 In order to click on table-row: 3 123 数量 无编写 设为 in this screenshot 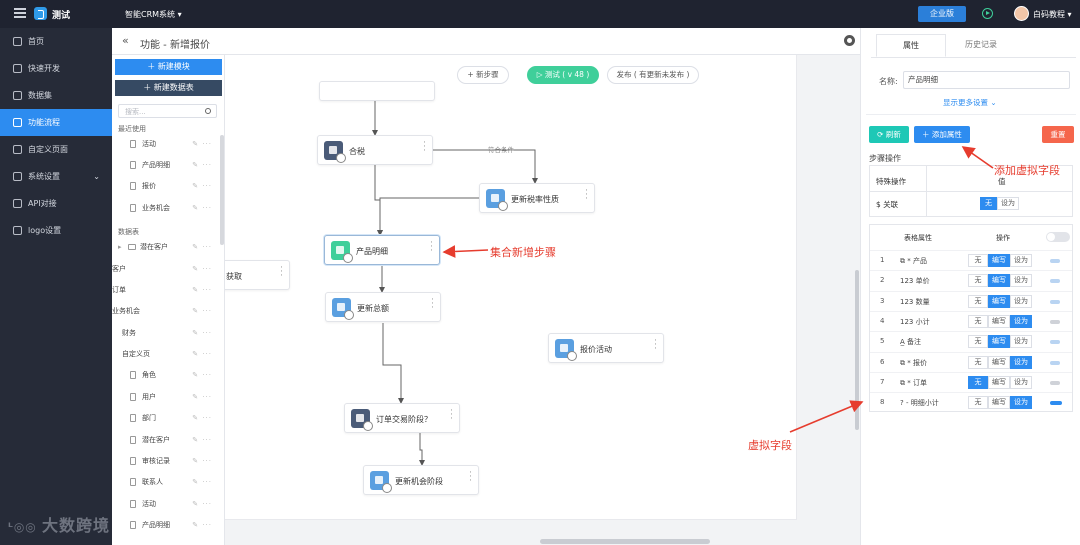, I will do `click(971, 300)`.